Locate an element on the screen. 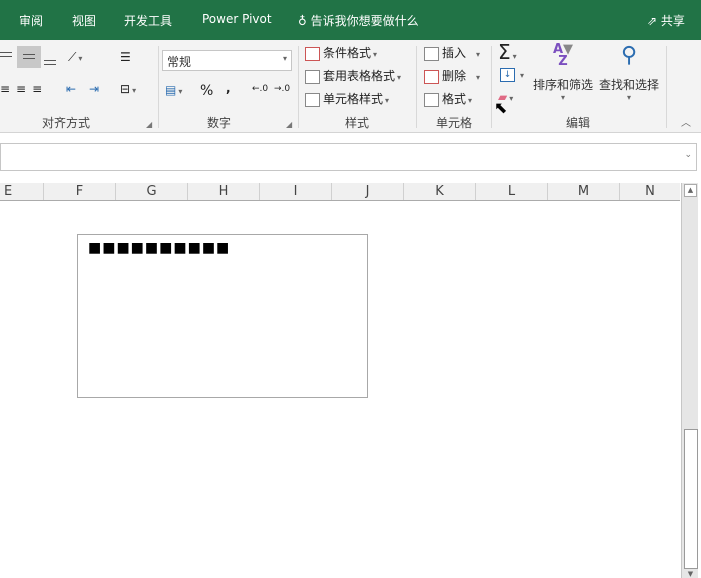 This screenshot has height=578, width=701. group-label-cells: 单元格 is located at coordinates (454, 123).